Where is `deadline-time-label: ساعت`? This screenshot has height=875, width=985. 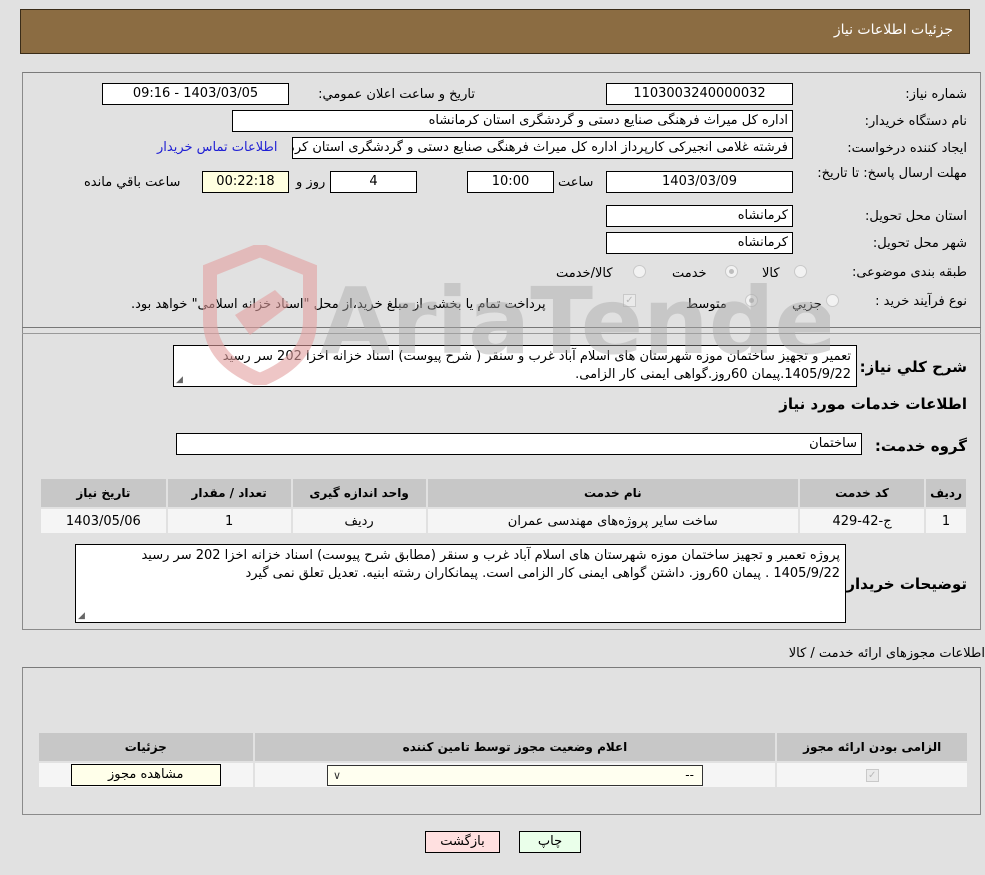 deadline-time-label: ساعت is located at coordinates (576, 182).